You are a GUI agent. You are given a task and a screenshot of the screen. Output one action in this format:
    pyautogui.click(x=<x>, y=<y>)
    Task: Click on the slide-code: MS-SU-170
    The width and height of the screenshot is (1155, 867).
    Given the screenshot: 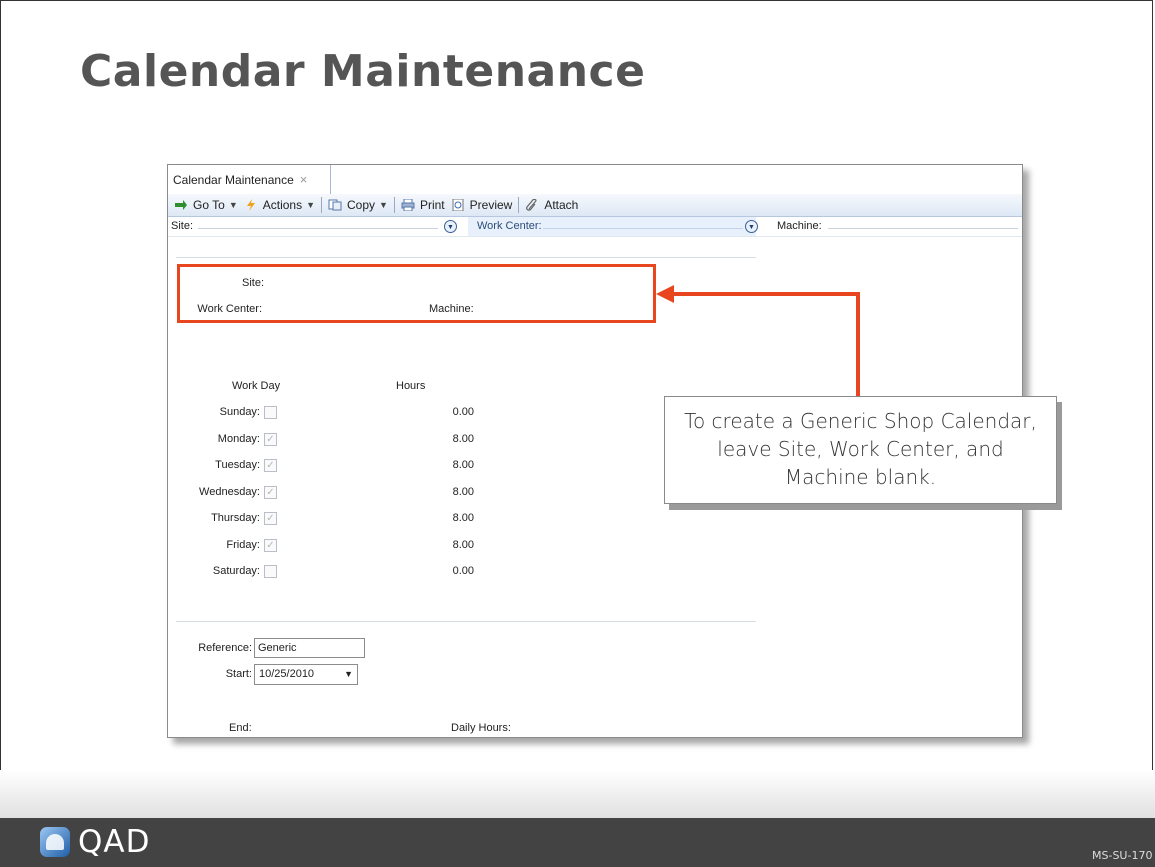 What is the action you would take?
    pyautogui.click(x=1122, y=855)
    